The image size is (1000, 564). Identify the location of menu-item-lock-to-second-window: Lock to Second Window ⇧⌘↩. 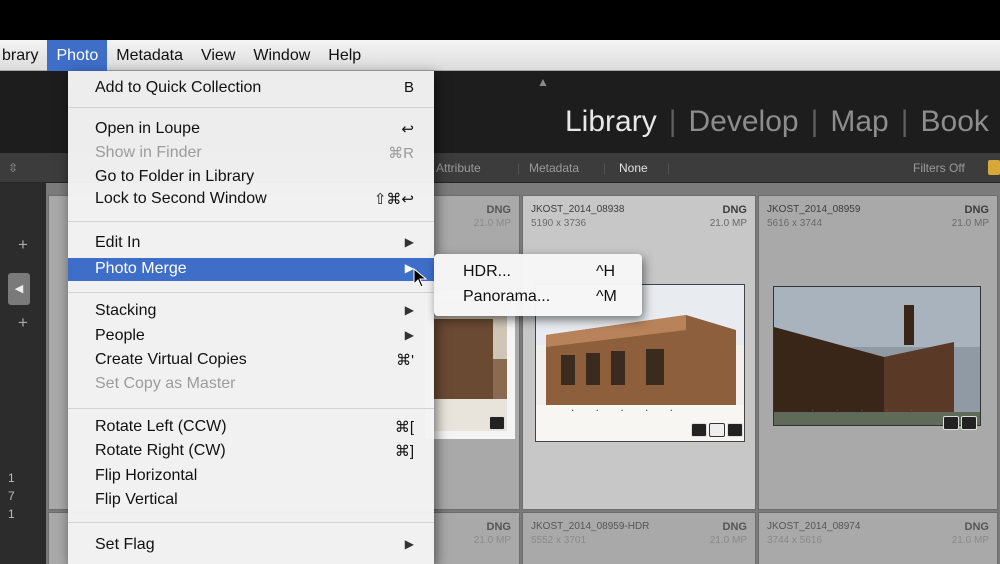
(251, 199).